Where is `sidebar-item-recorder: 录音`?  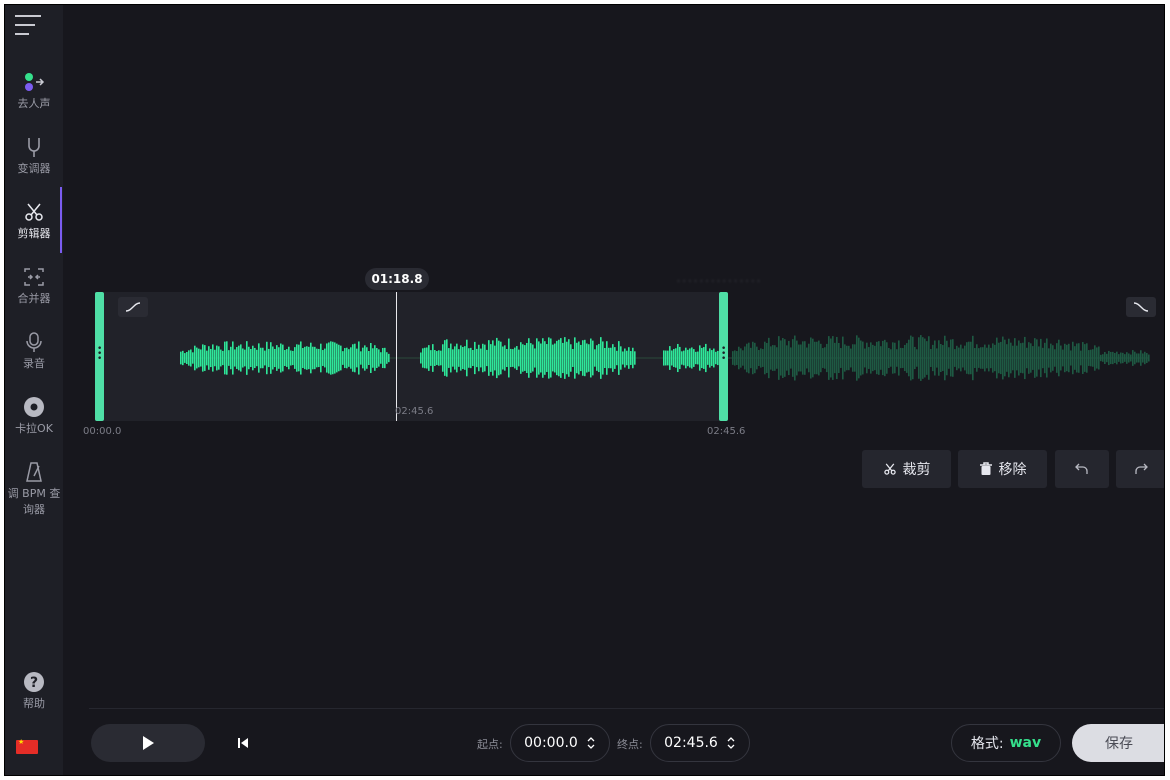
sidebar-item-recorder: 录音 is located at coordinates (34, 351).